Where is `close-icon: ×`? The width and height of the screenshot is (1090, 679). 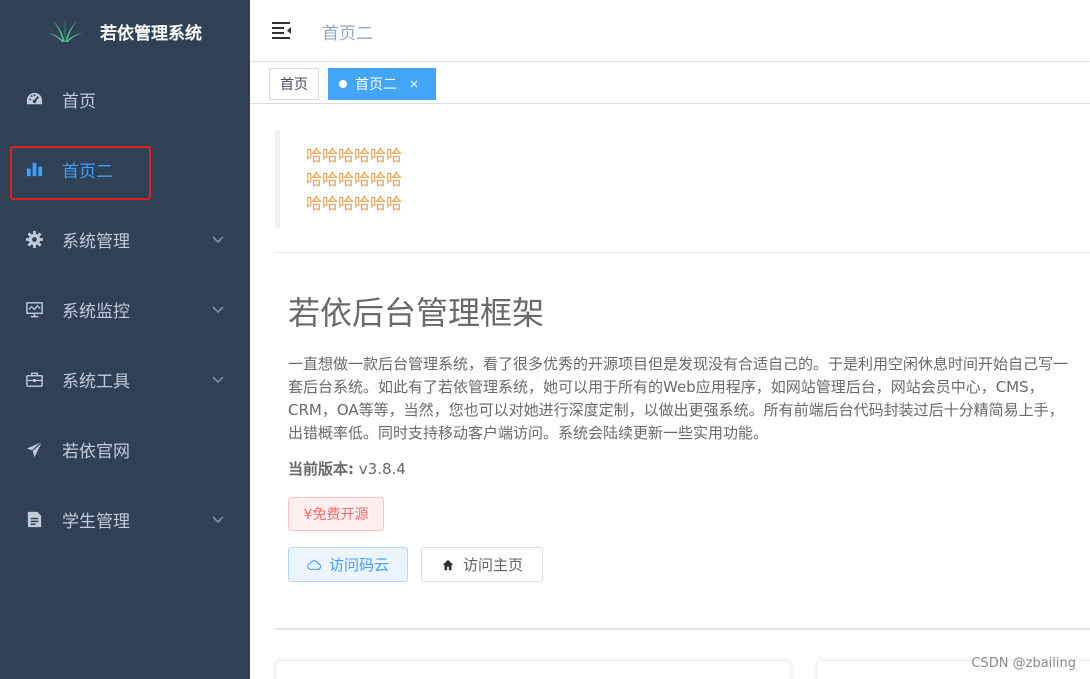
close-icon: × is located at coordinates (414, 84).